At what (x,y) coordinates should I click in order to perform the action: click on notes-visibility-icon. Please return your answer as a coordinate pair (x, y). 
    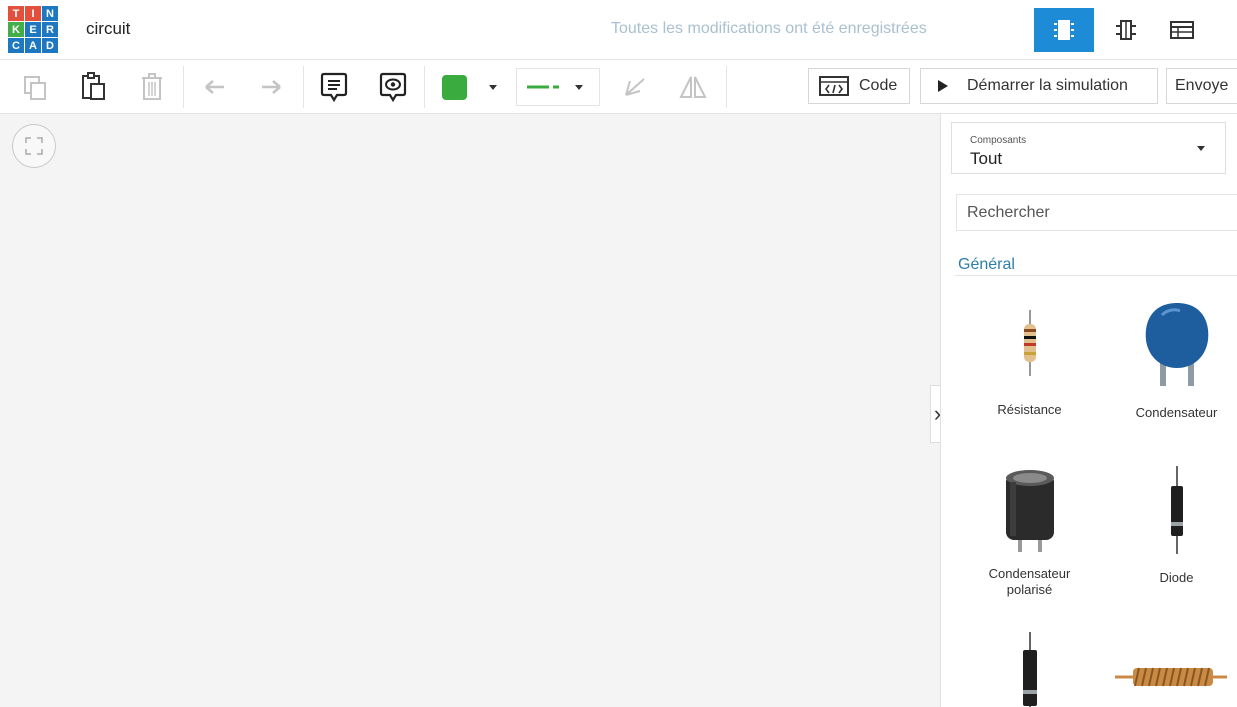
    Looking at the image, I should click on (393, 87).